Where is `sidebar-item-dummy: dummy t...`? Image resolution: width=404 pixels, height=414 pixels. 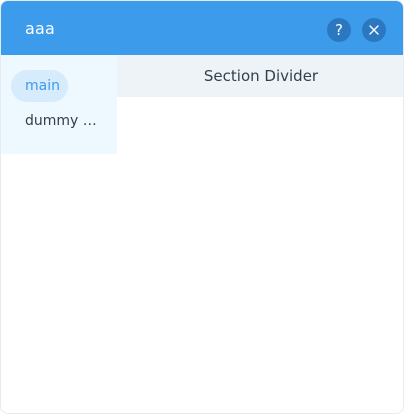 sidebar-item-dummy: dummy t... is located at coordinates (61, 121).